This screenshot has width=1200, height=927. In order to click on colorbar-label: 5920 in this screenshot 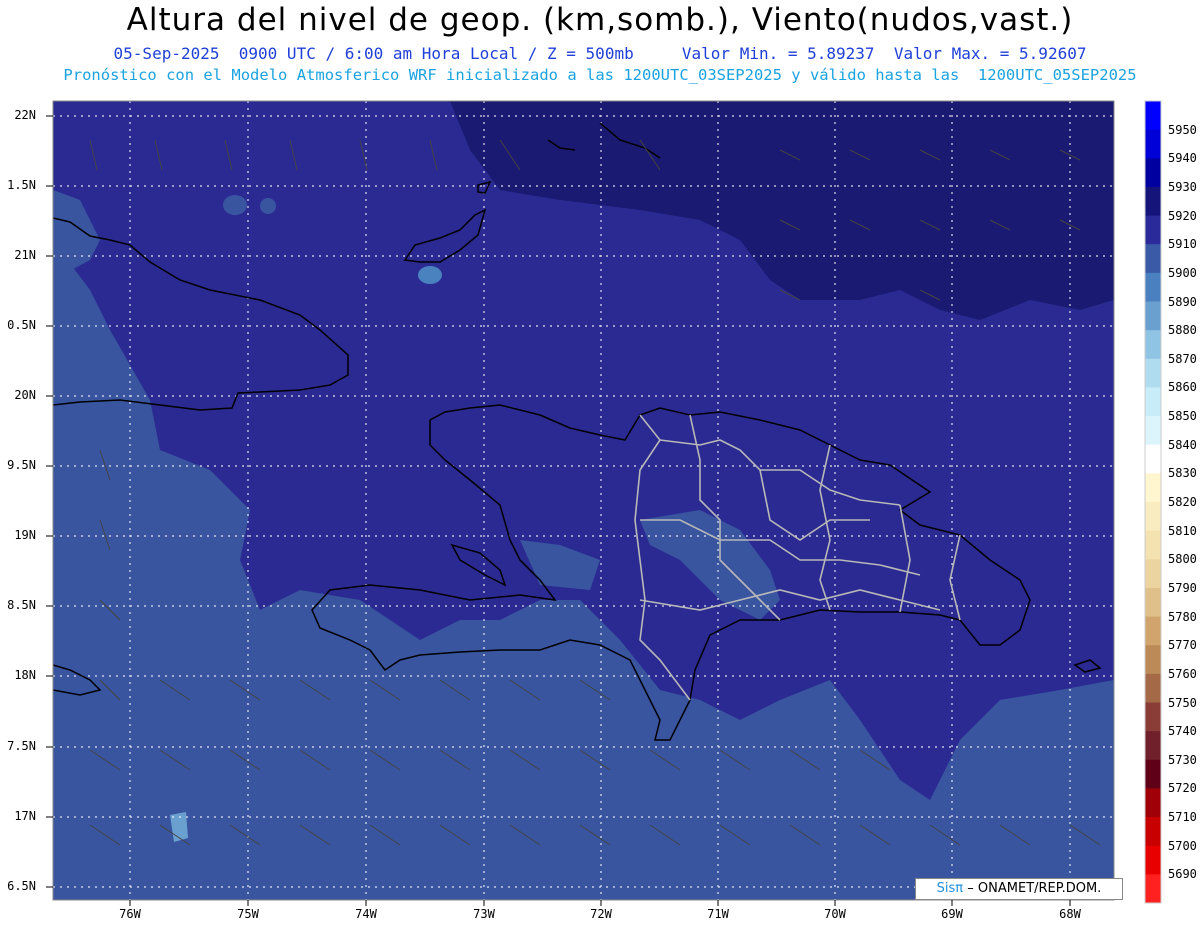, I will do `click(1182, 215)`.